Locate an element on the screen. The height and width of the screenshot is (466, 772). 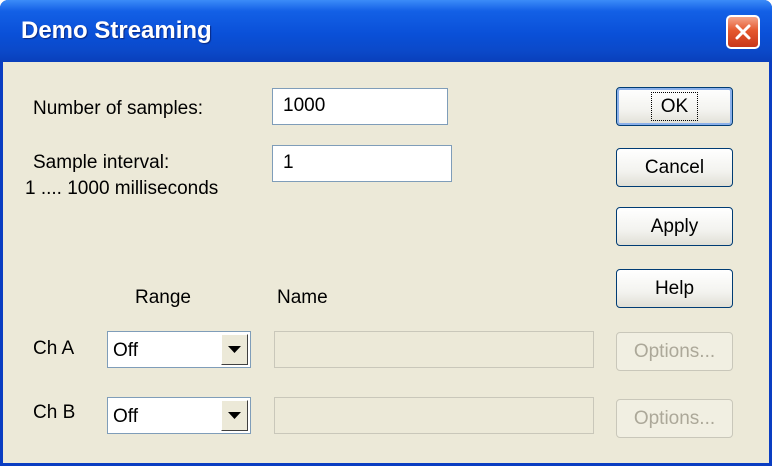
apply-button: Apply is located at coordinates (674, 226).